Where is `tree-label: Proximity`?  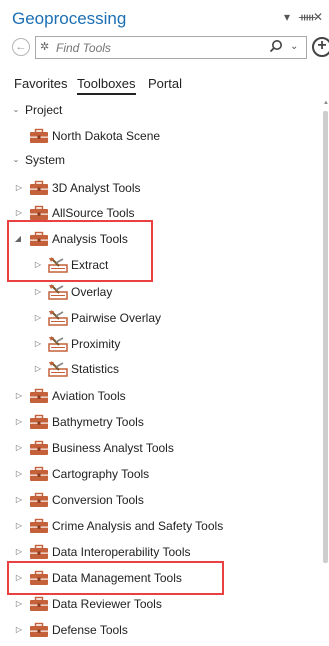
tree-label: Proximity is located at coordinates (96, 344).